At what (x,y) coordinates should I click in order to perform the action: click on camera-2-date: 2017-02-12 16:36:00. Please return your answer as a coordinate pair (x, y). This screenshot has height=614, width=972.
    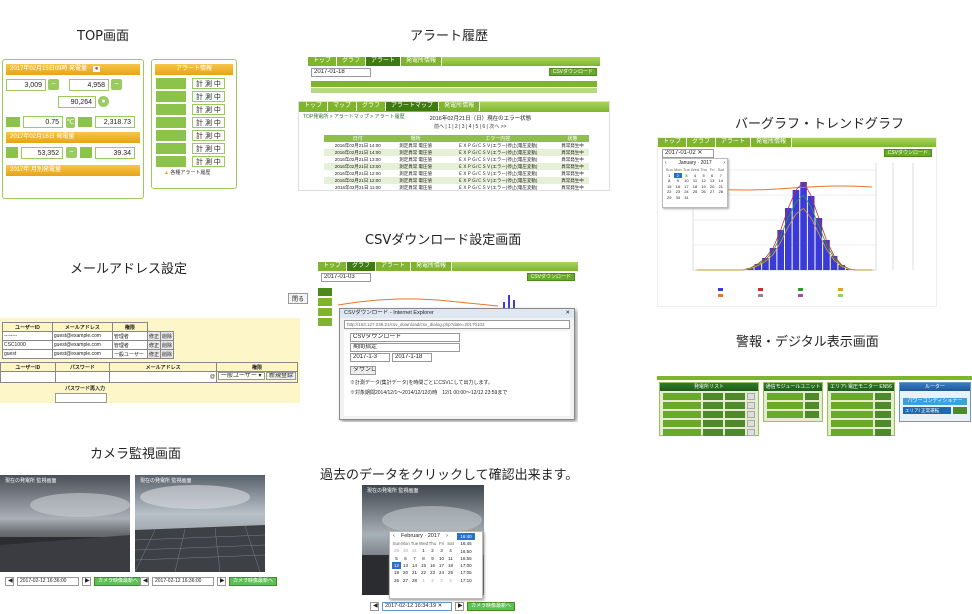
    Looking at the image, I should click on (183, 581).